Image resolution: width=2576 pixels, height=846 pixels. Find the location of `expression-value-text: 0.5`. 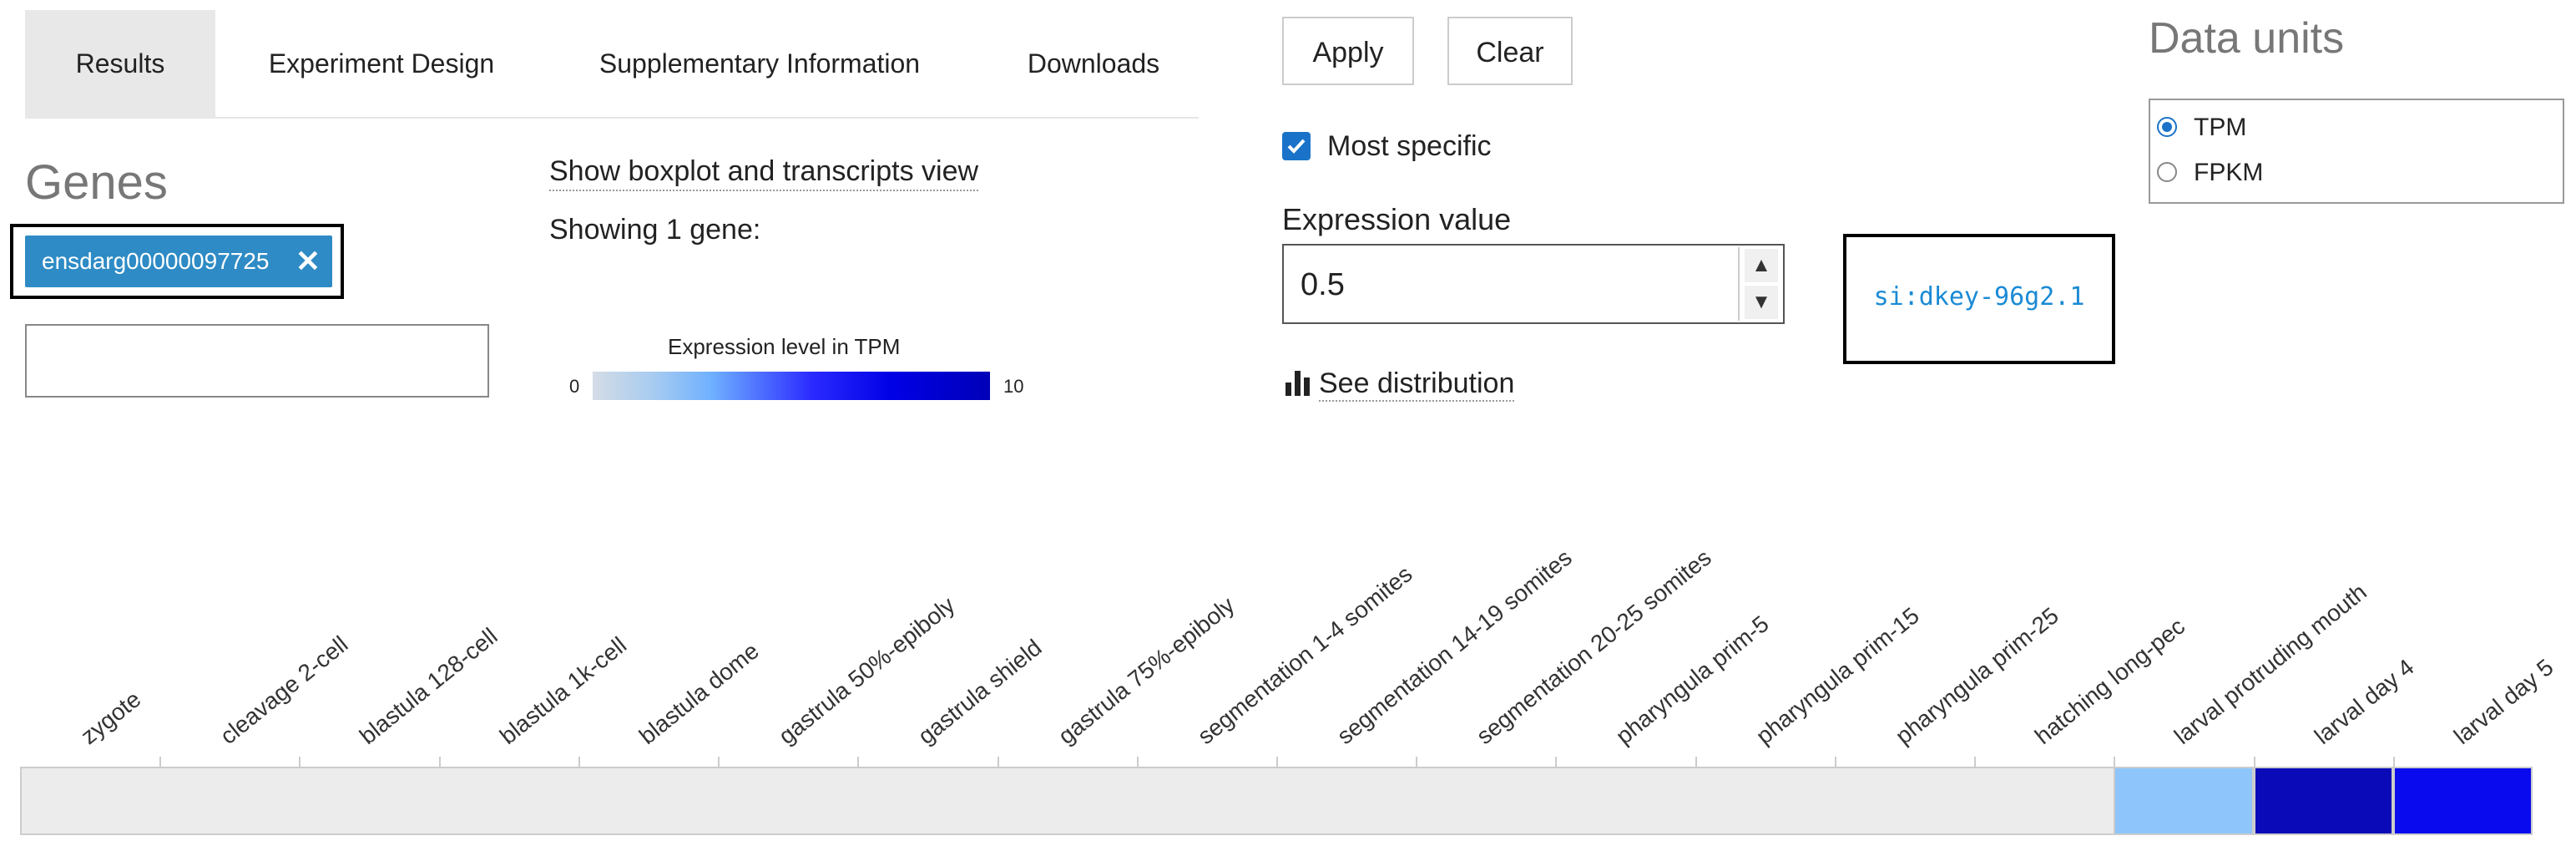

expression-value-text: 0.5 is located at coordinates (1323, 284).